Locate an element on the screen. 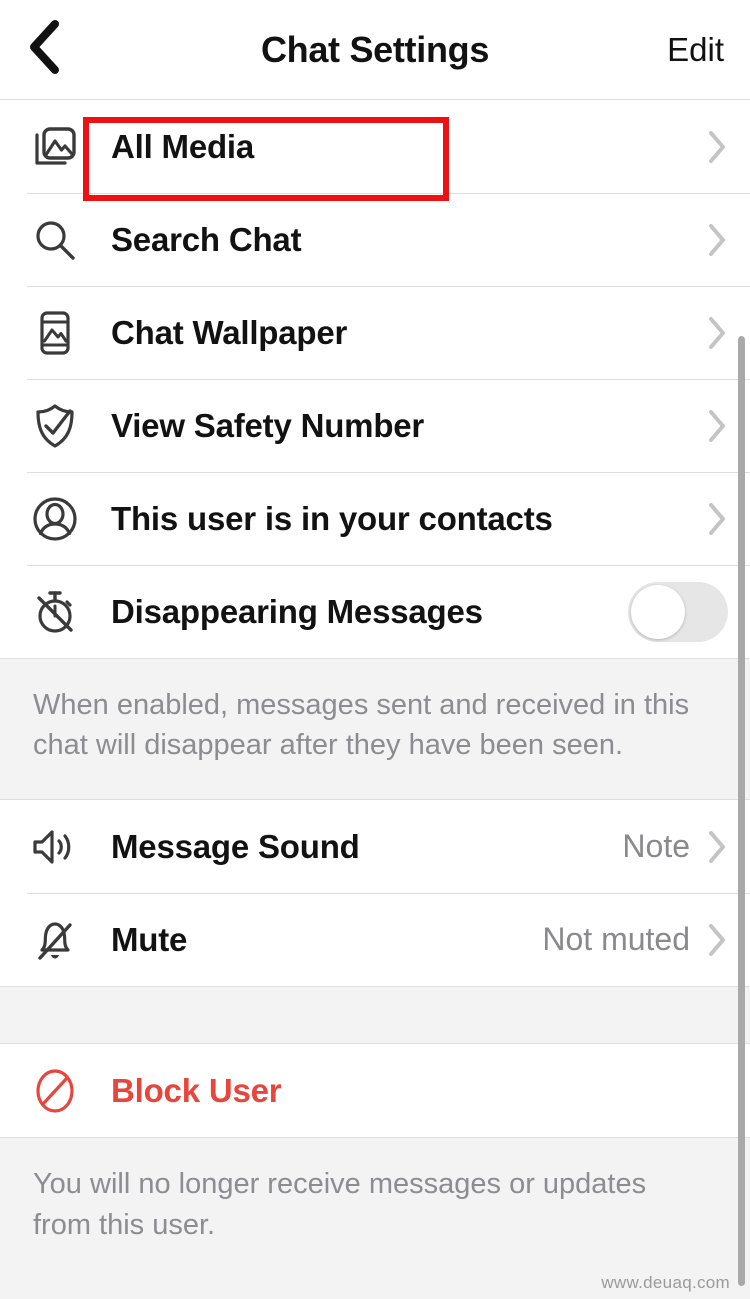 The width and height of the screenshot is (750, 1299). shield-check-icon is located at coordinates (55, 426).